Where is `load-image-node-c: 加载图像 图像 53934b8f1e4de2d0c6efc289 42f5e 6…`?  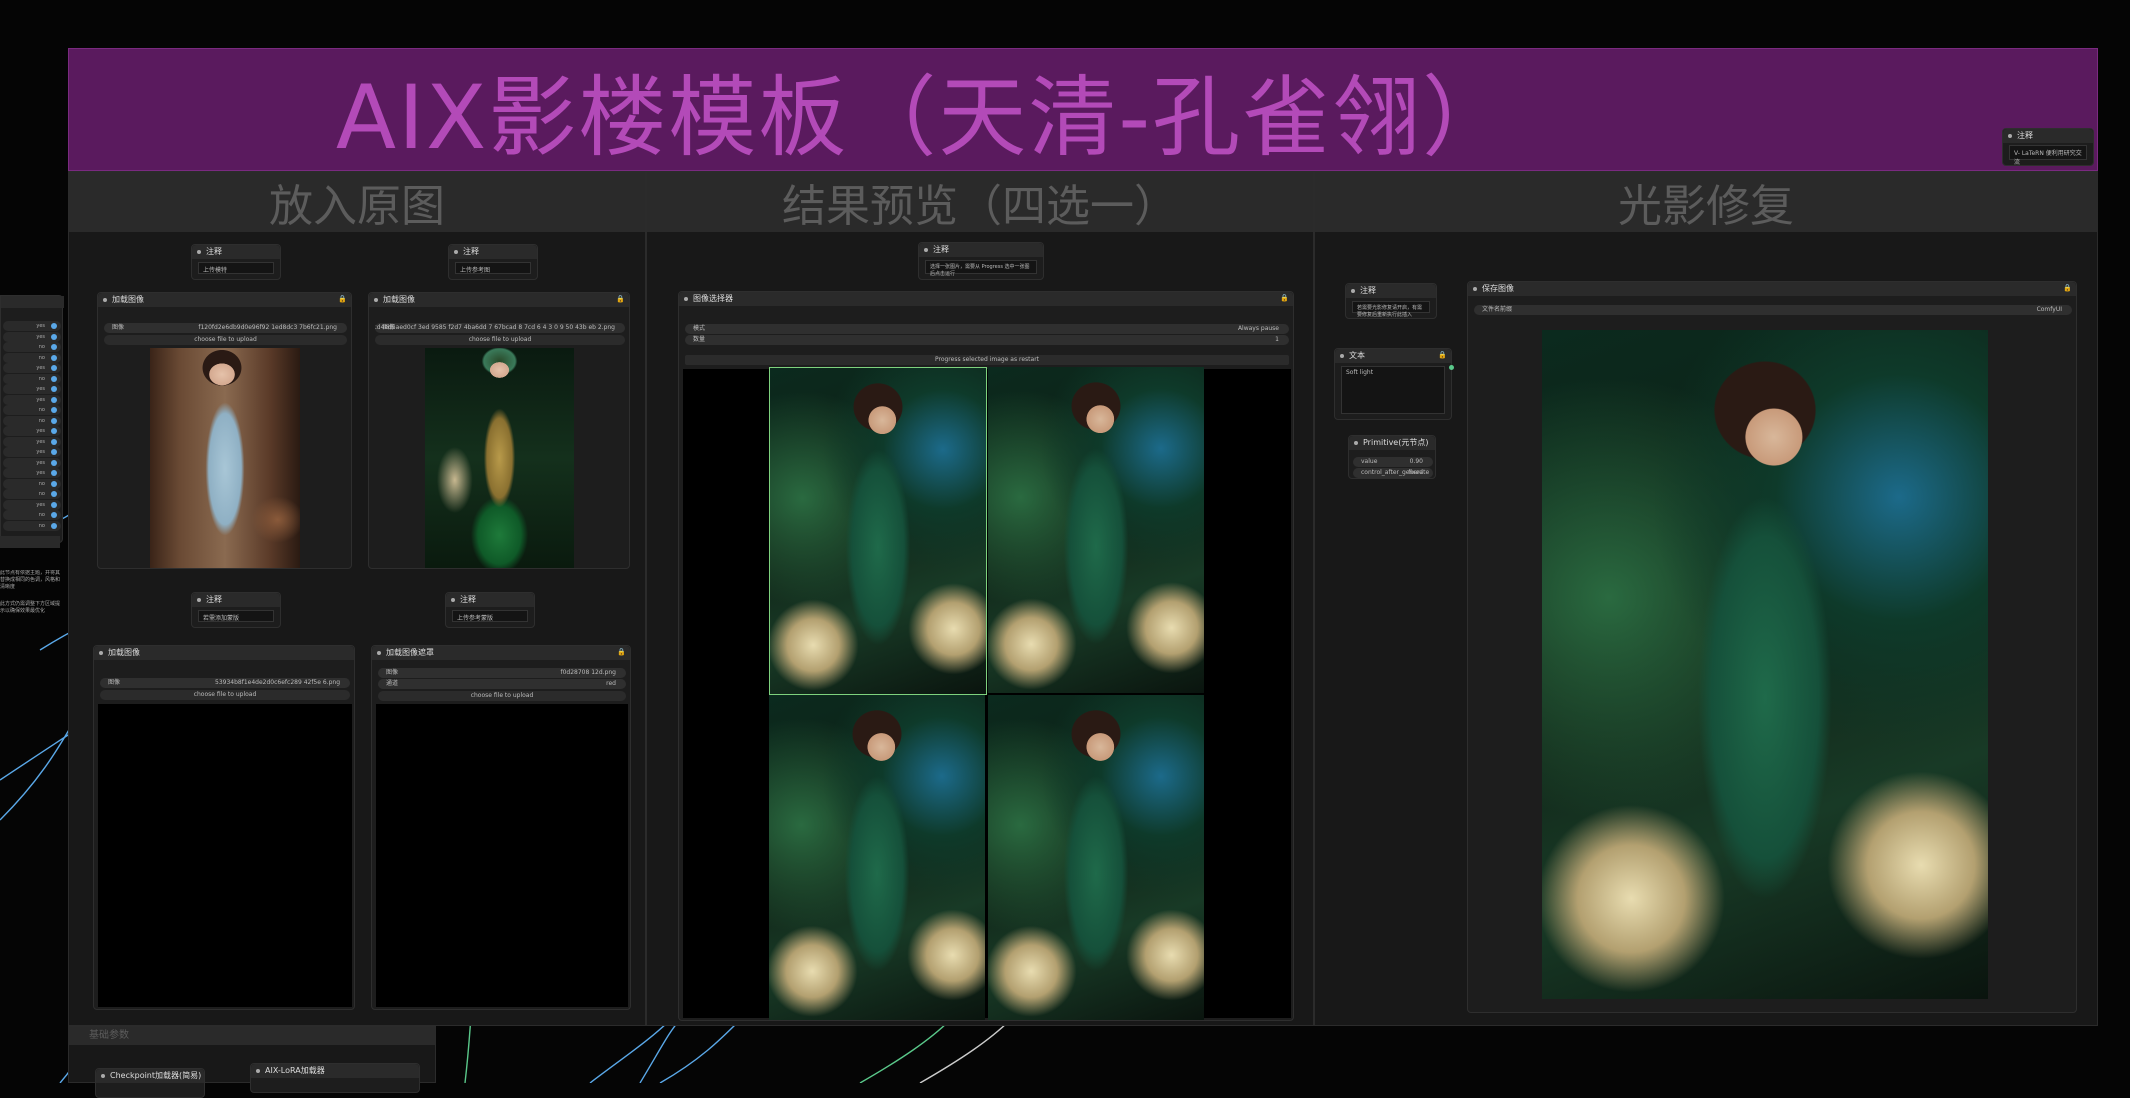 load-image-node-c: 加载图像 图像 53934b8f1e4de2d0c6efc289 42f5e 6… is located at coordinates (224, 827).